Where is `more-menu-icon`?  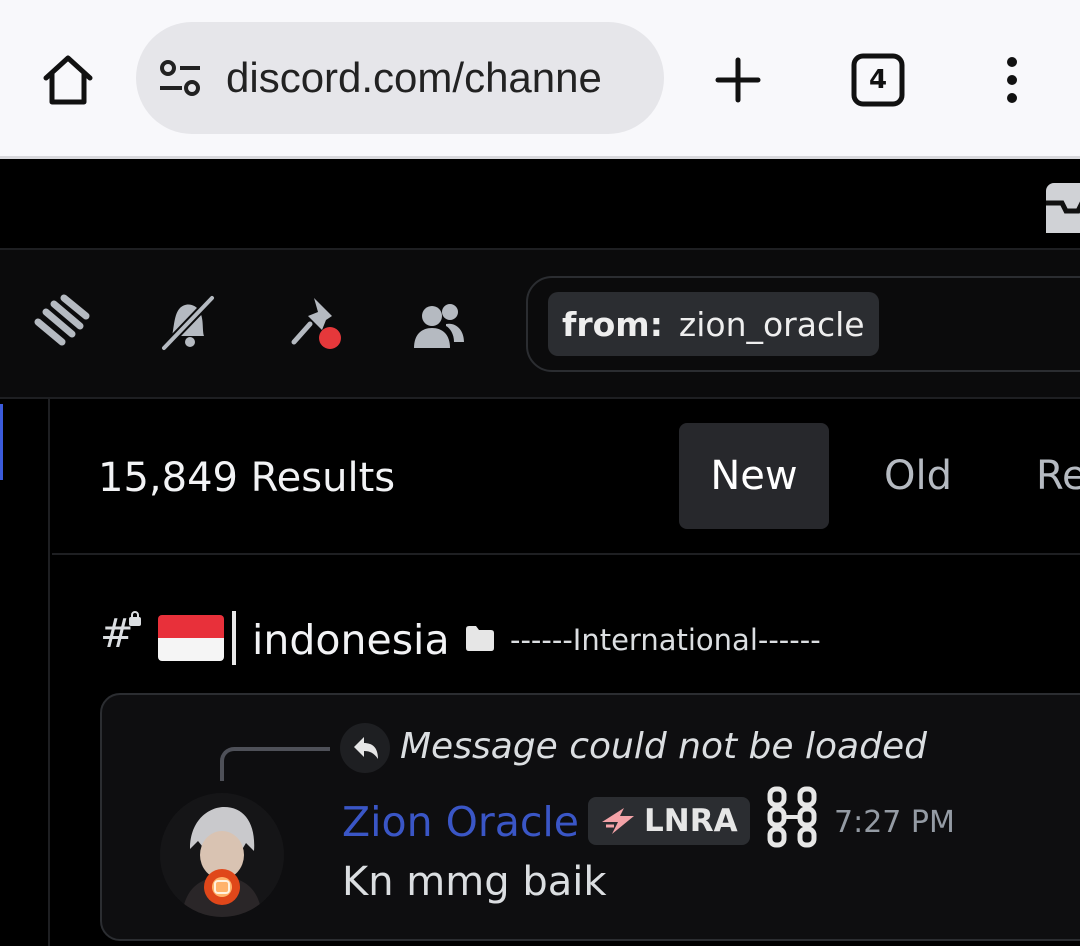
more-menu-icon is located at coordinates (1012, 80).